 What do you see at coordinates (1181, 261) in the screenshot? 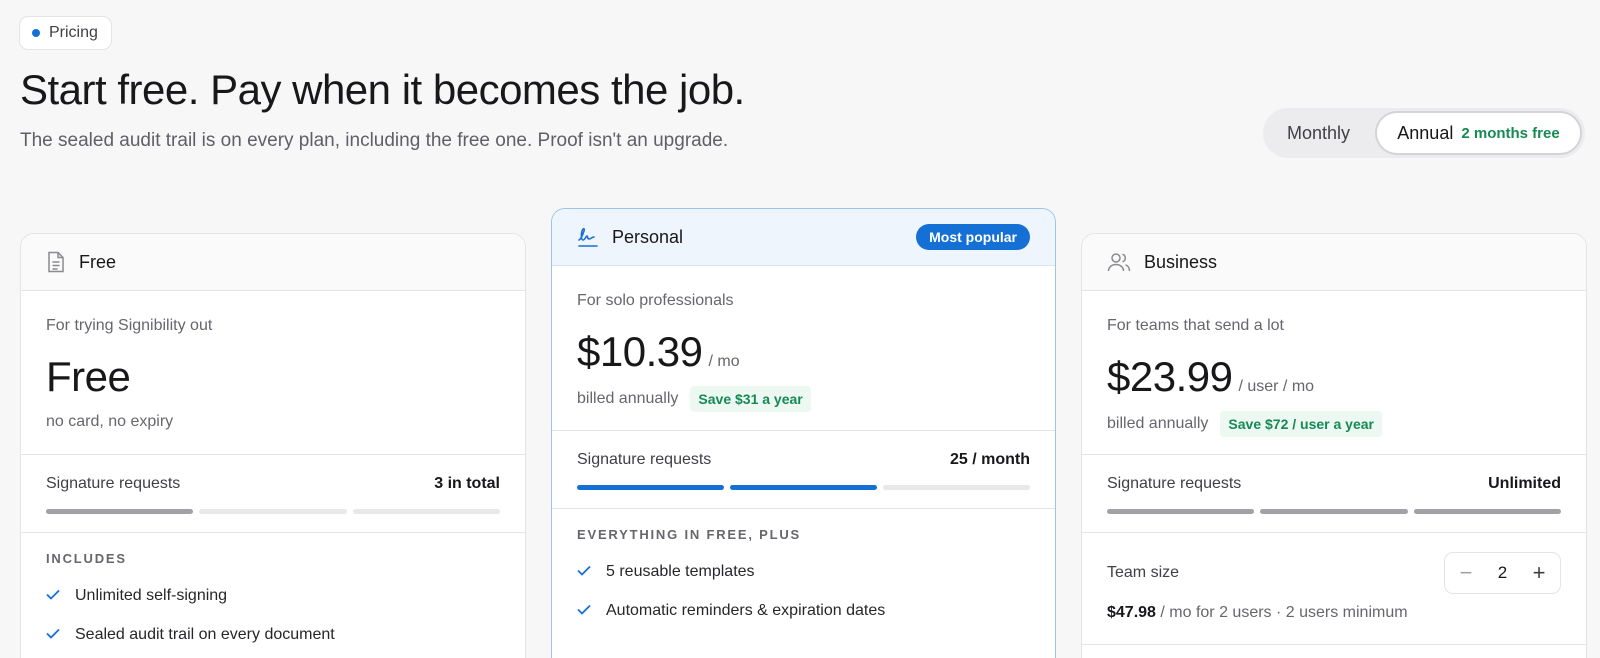
I see `plan-name: Business` at bounding box center [1181, 261].